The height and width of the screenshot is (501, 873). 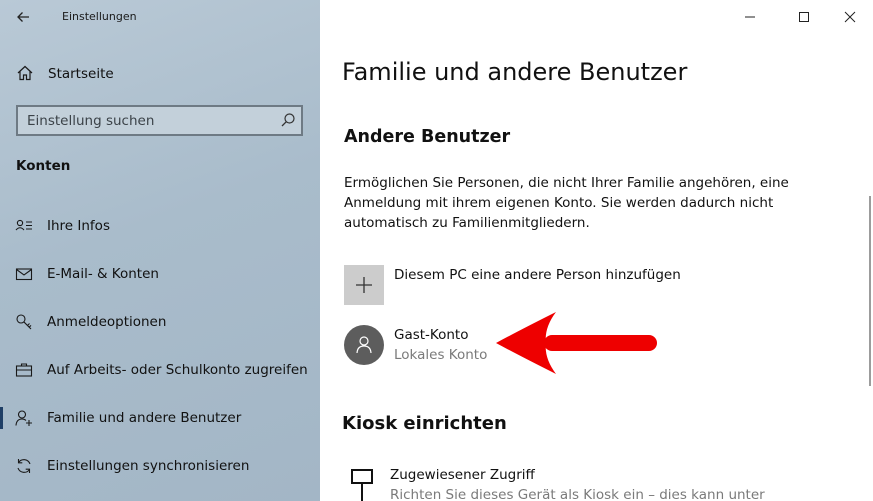 What do you see at coordinates (160, 226) in the screenshot?
I see `sidebar-item-ihre-infos: Ihre Infos` at bounding box center [160, 226].